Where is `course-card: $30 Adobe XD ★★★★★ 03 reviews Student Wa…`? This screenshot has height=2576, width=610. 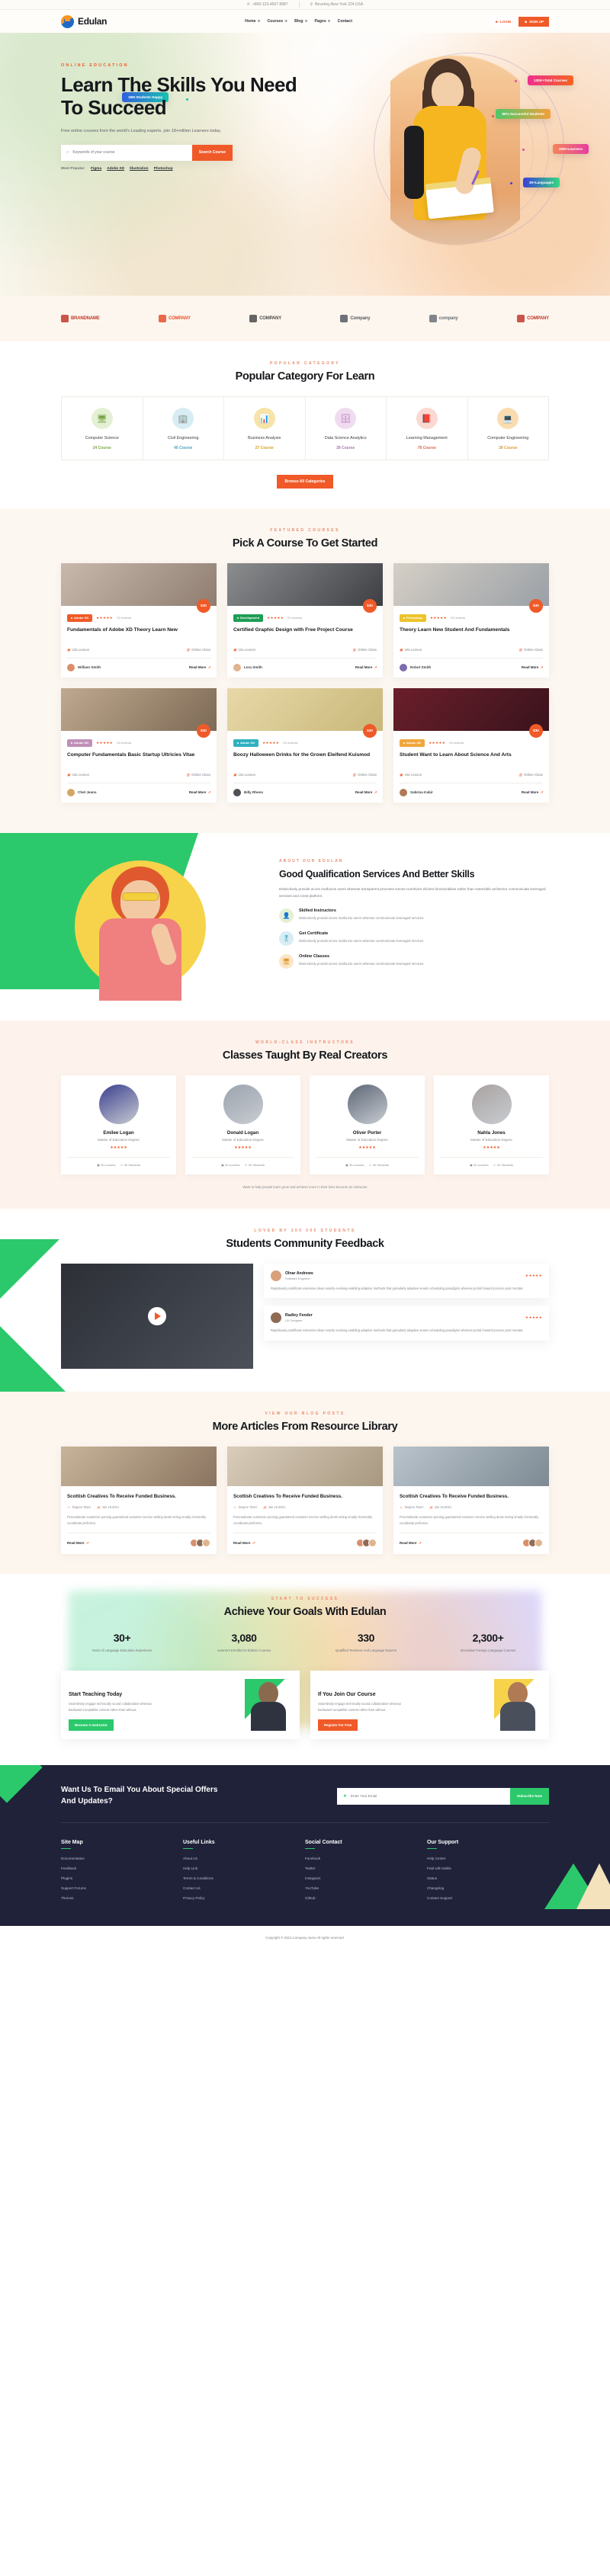 course-card: $30 Adobe XD ★★★★★ 03 reviews Student Wa… is located at coordinates (471, 745).